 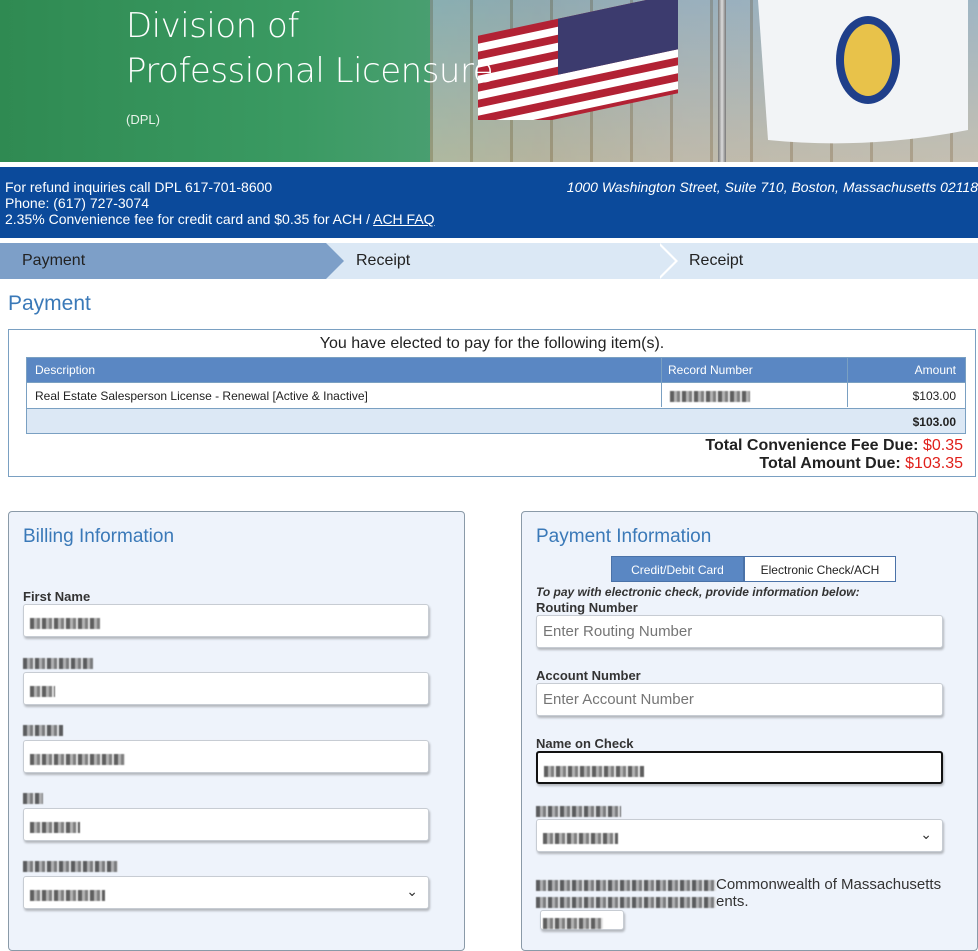 I want to click on tab-electronic-check: Electronic Check/ACH, so click(x=820, y=569).